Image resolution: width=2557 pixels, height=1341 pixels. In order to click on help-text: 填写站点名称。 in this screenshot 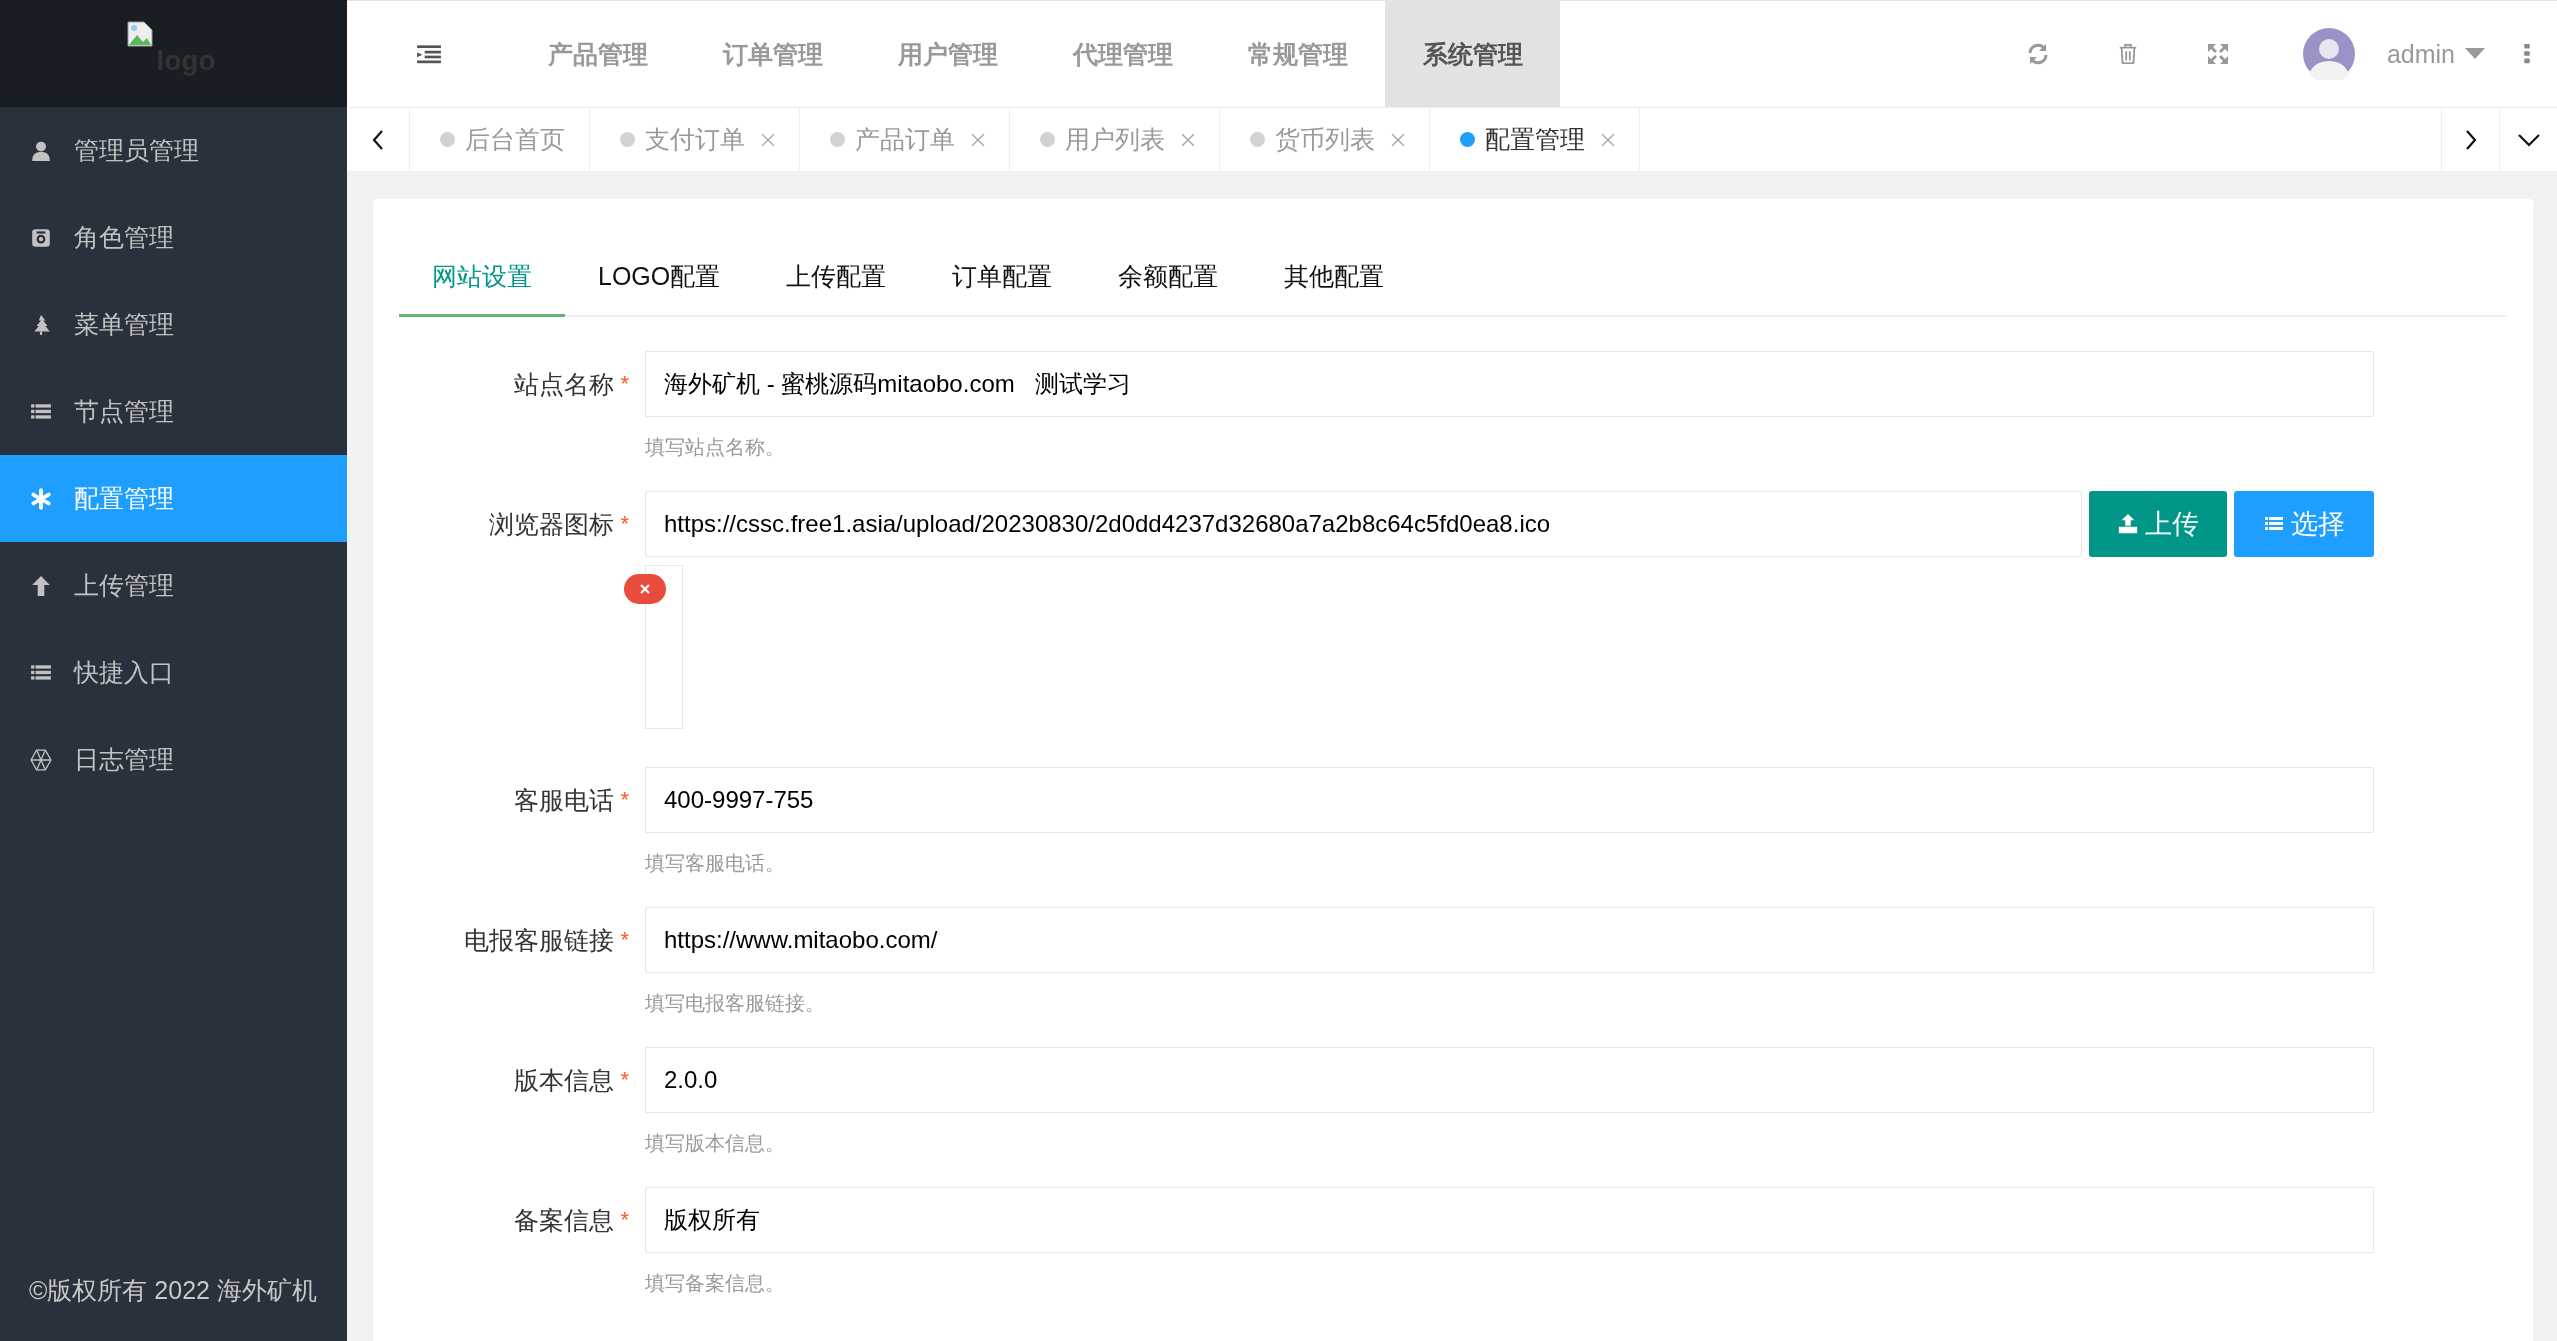, I will do `click(715, 447)`.